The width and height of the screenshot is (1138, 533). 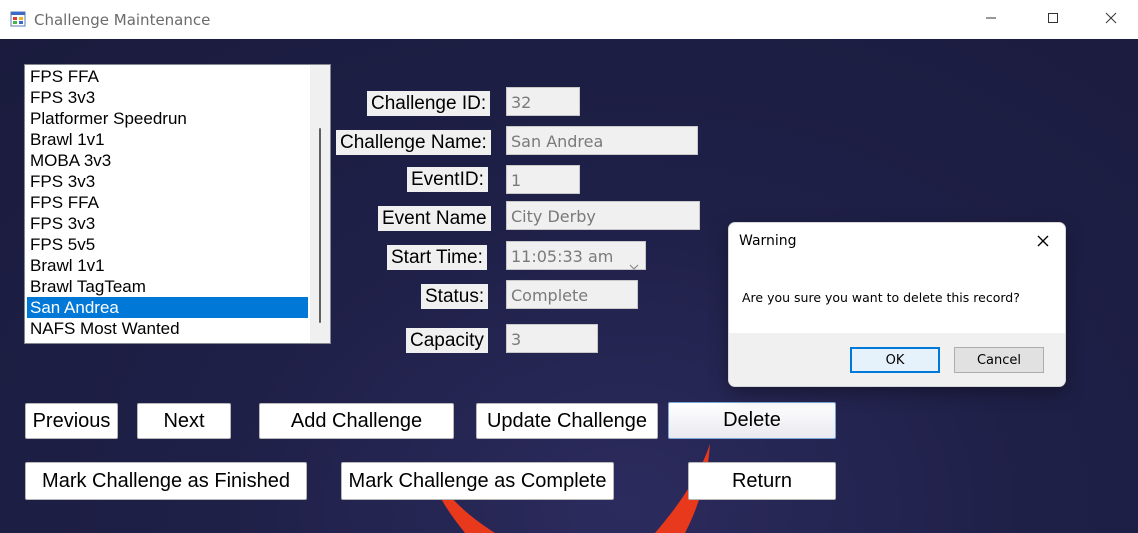 What do you see at coordinates (434, 218) in the screenshot?
I see `event-name-label: Event Name` at bounding box center [434, 218].